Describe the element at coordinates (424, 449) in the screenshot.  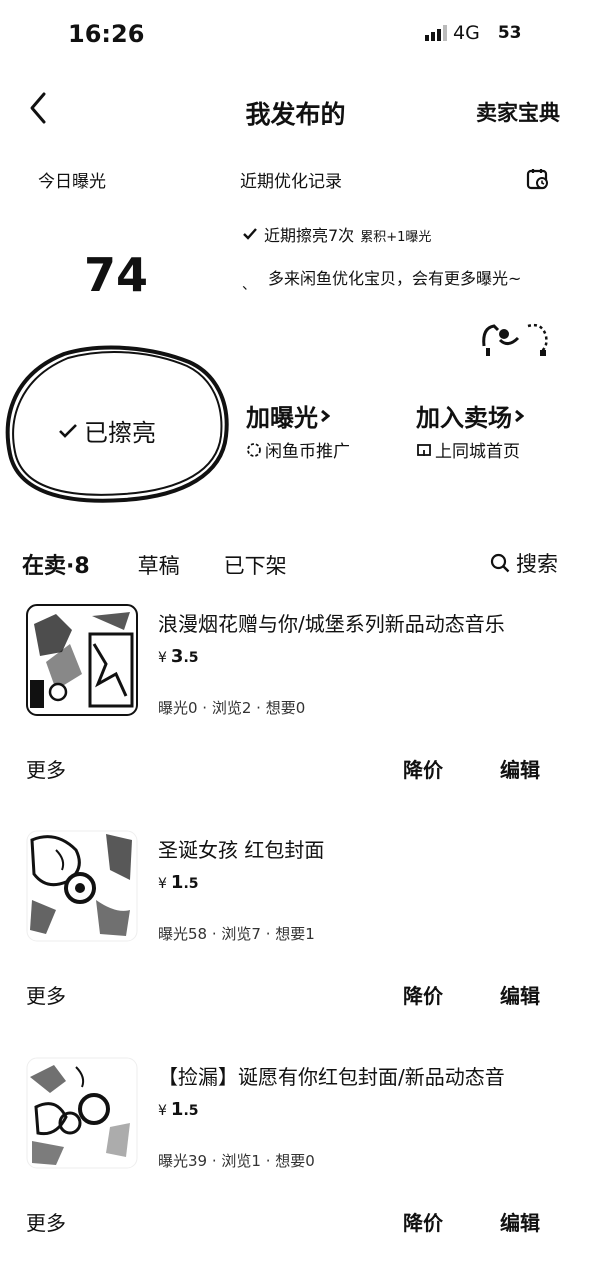
I see `shop-icon` at that location.